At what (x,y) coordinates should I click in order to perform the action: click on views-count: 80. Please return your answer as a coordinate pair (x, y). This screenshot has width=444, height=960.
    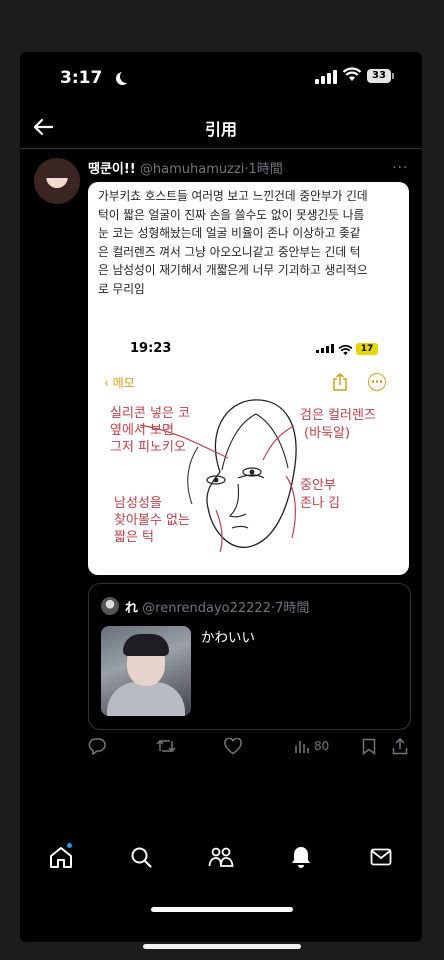
    Looking at the image, I should click on (322, 746).